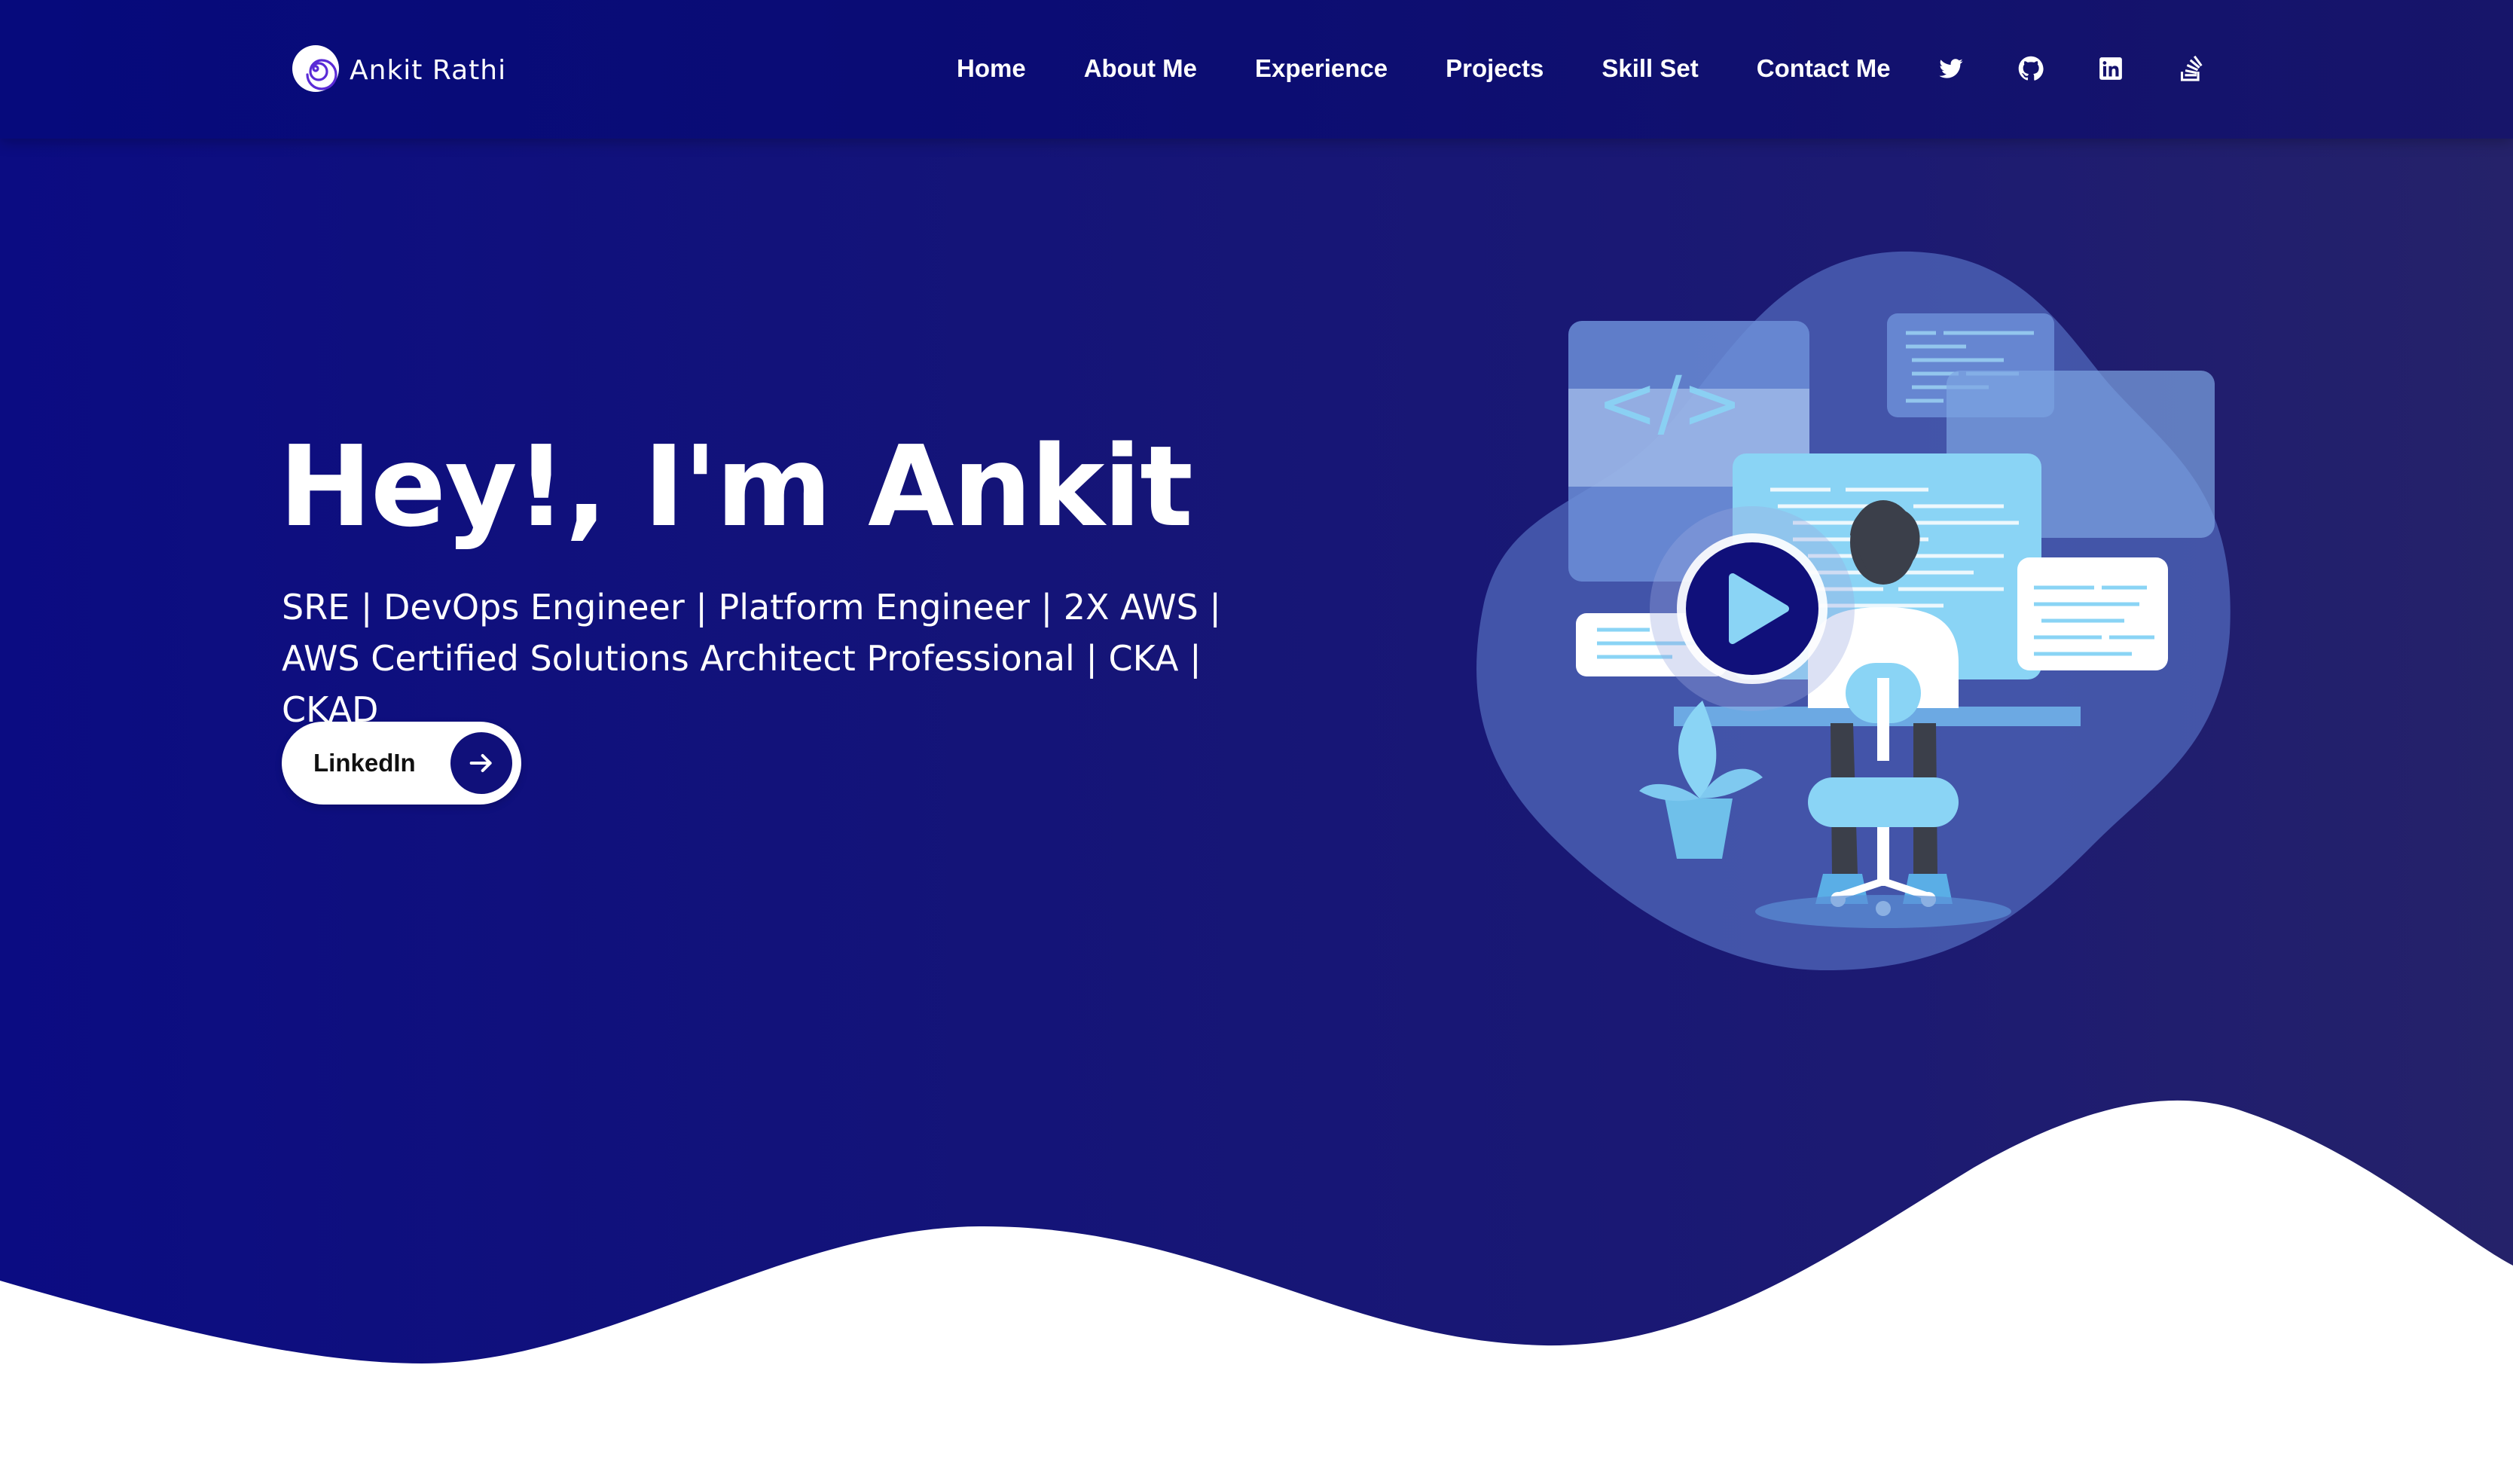 This screenshot has width=2513, height=1484. Describe the element at coordinates (481, 763) in the screenshot. I see `arrow-right-icon` at that location.